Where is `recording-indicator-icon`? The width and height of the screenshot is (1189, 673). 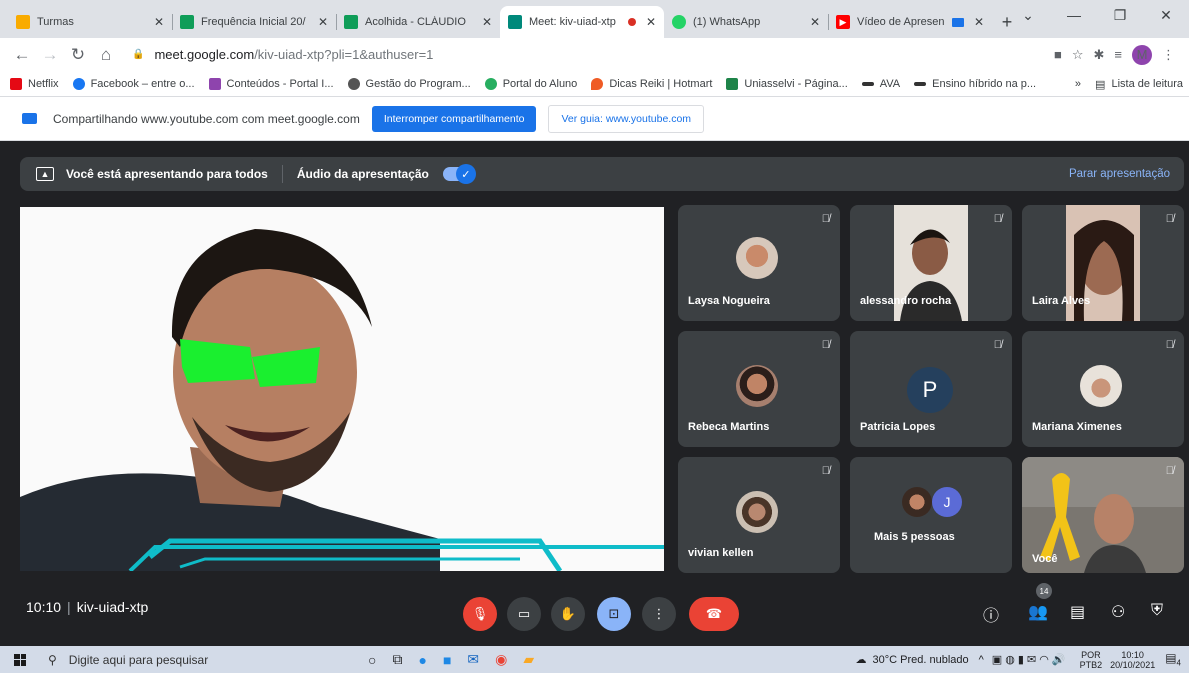
recording-indicator-icon is located at coordinates (631, 22).